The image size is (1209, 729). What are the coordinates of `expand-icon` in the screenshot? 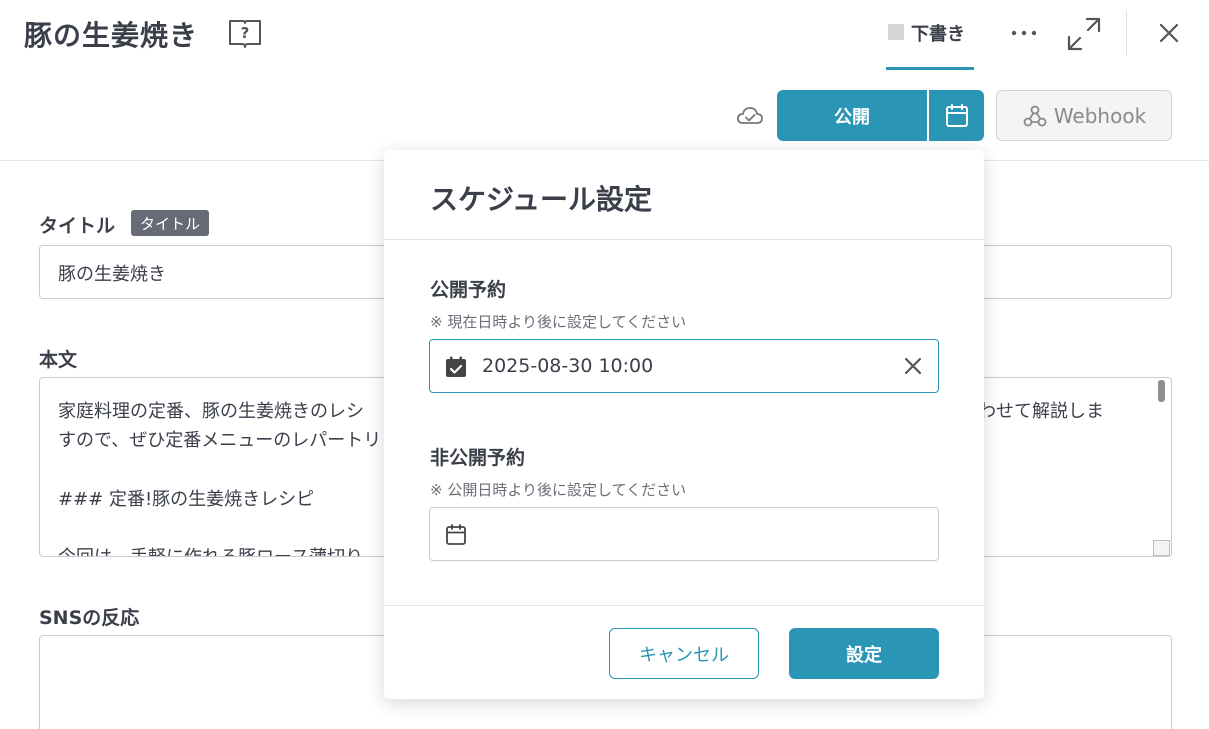 It's located at (1084, 34).